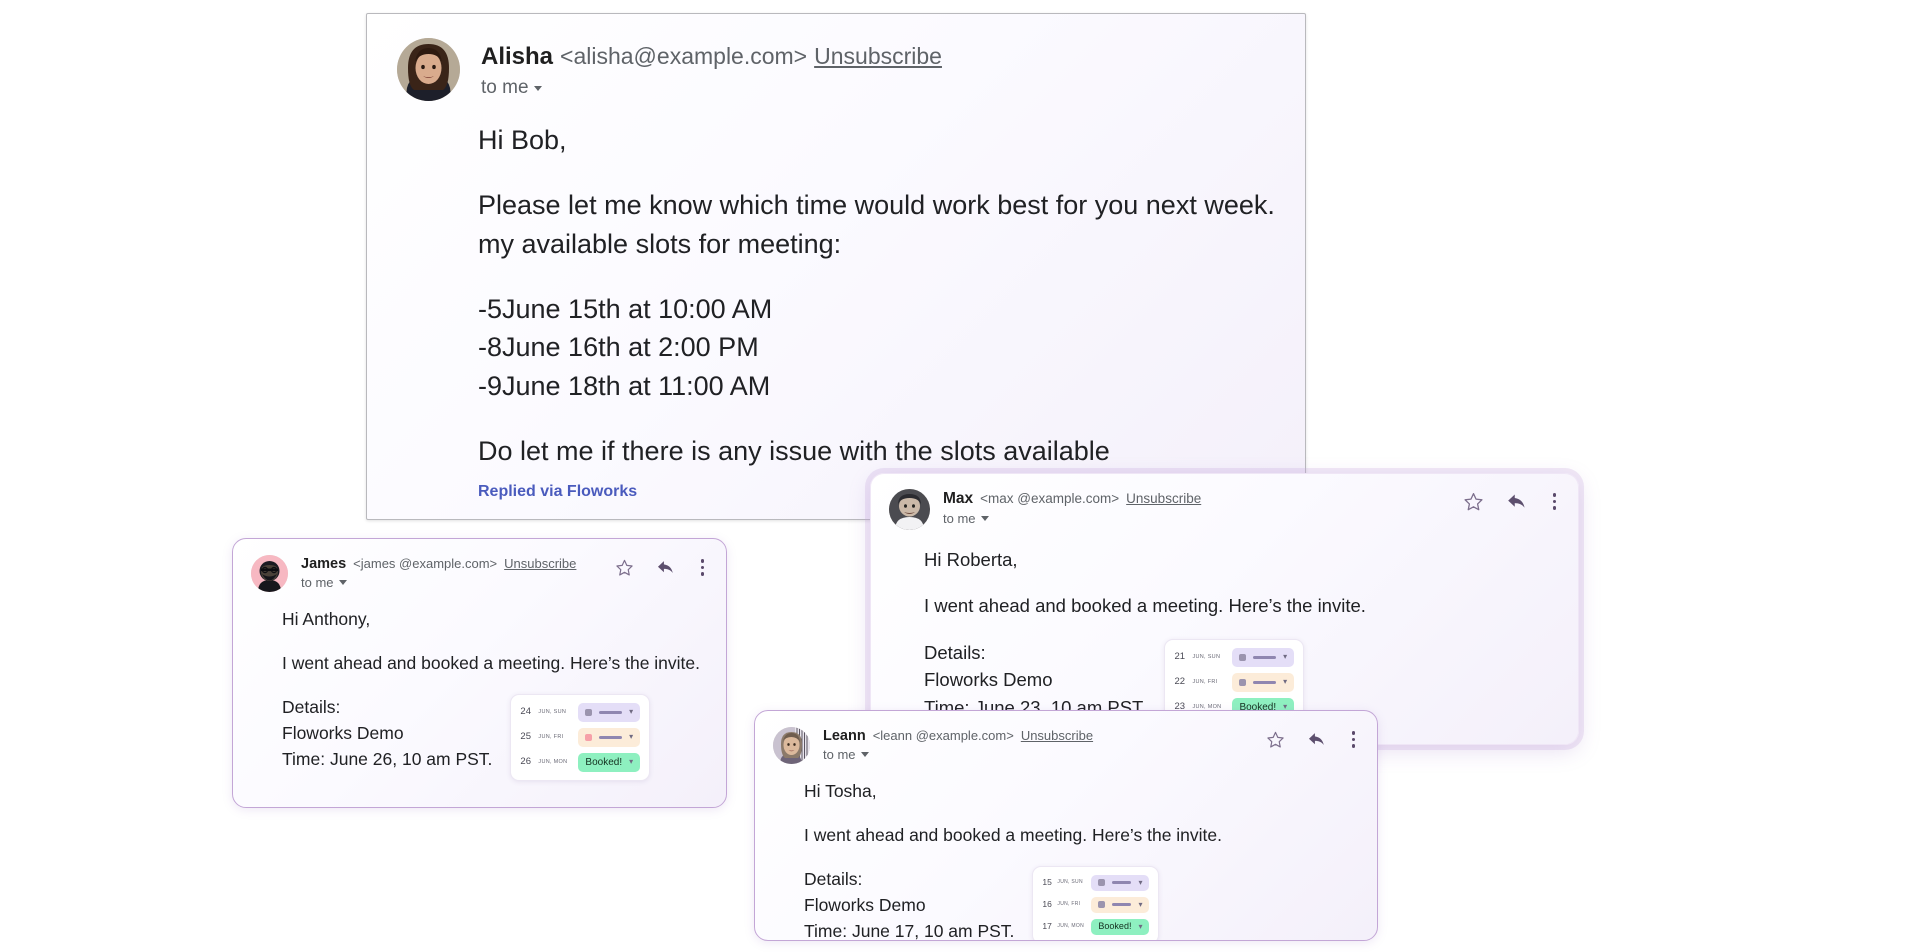  I want to click on calendar-row: 22 JUN, FRI ▾, so click(1234, 682).